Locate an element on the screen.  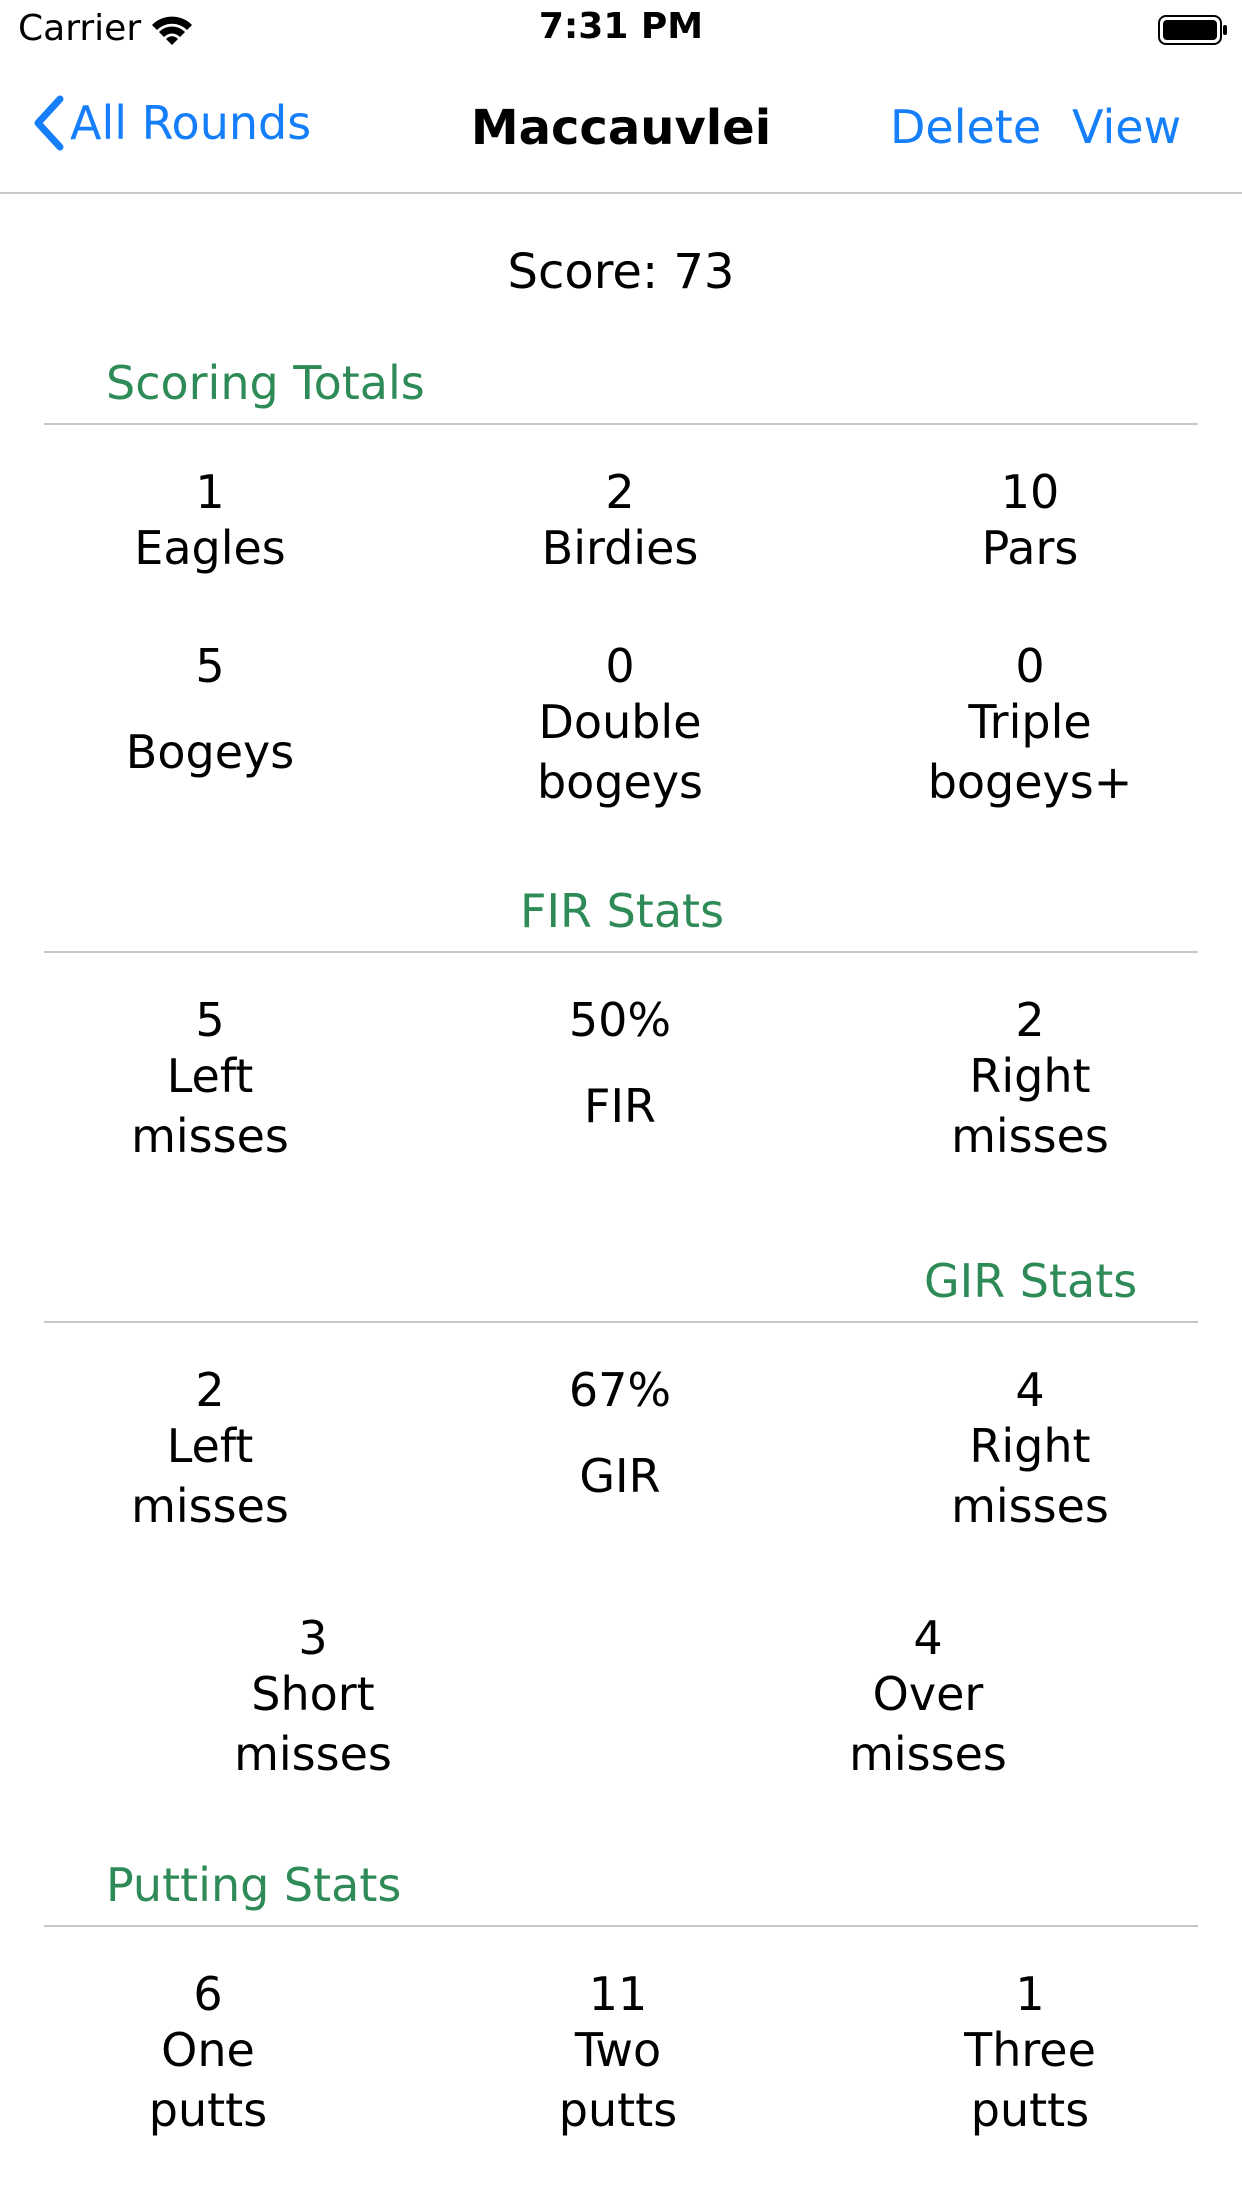
battery-icon is located at coordinates (1192, 30).